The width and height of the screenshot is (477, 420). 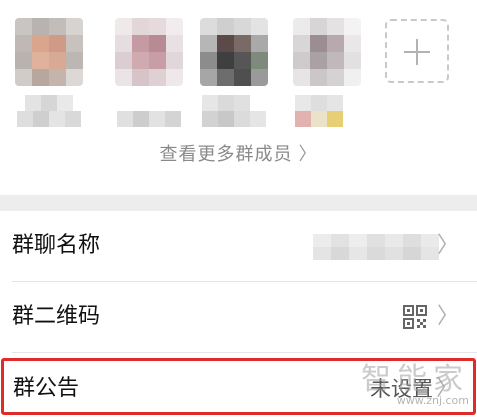 I want to click on group-name-label: 群聊名称, so click(x=56, y=245).